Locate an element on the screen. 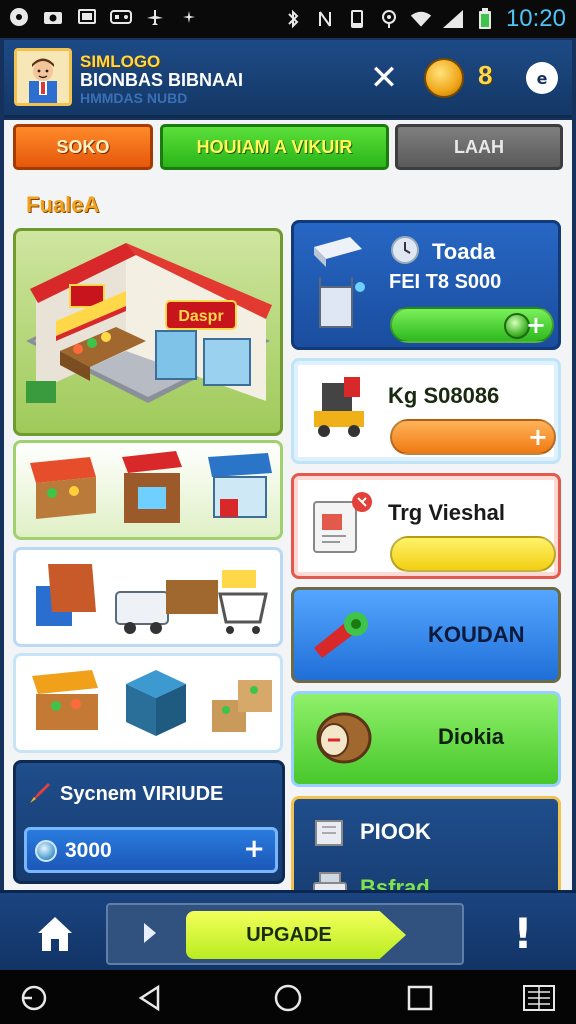 This screenshot has width=576, height=1024. forklift-icon is located at coordinates (339, 407).